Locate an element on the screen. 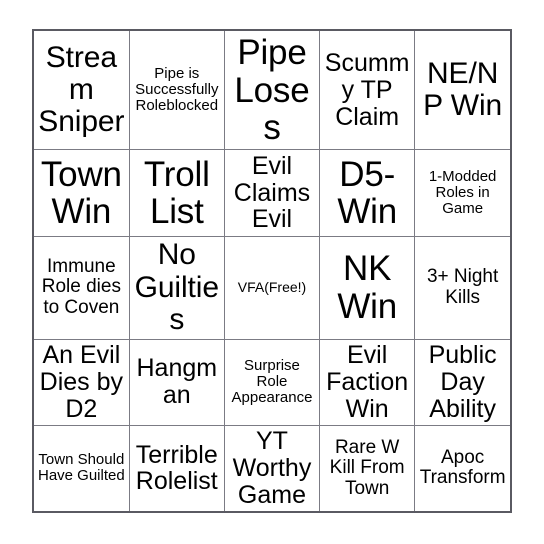 This screenshot has width=544, height=544. bingo-cell-label: Scummy TP Claim is located at coordinates (367, 90).